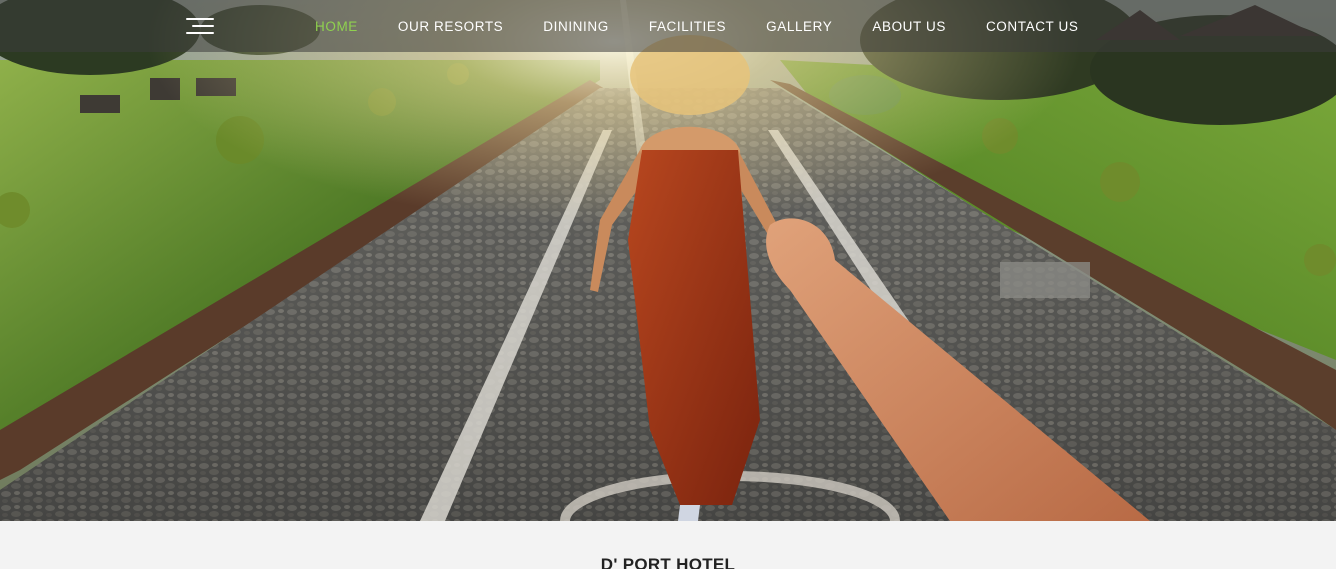  What do you see at coordinates (909, 26) in the screenshot?
I see `nav-item-about-us: ABOUT US` at bounding box center [909, 26].